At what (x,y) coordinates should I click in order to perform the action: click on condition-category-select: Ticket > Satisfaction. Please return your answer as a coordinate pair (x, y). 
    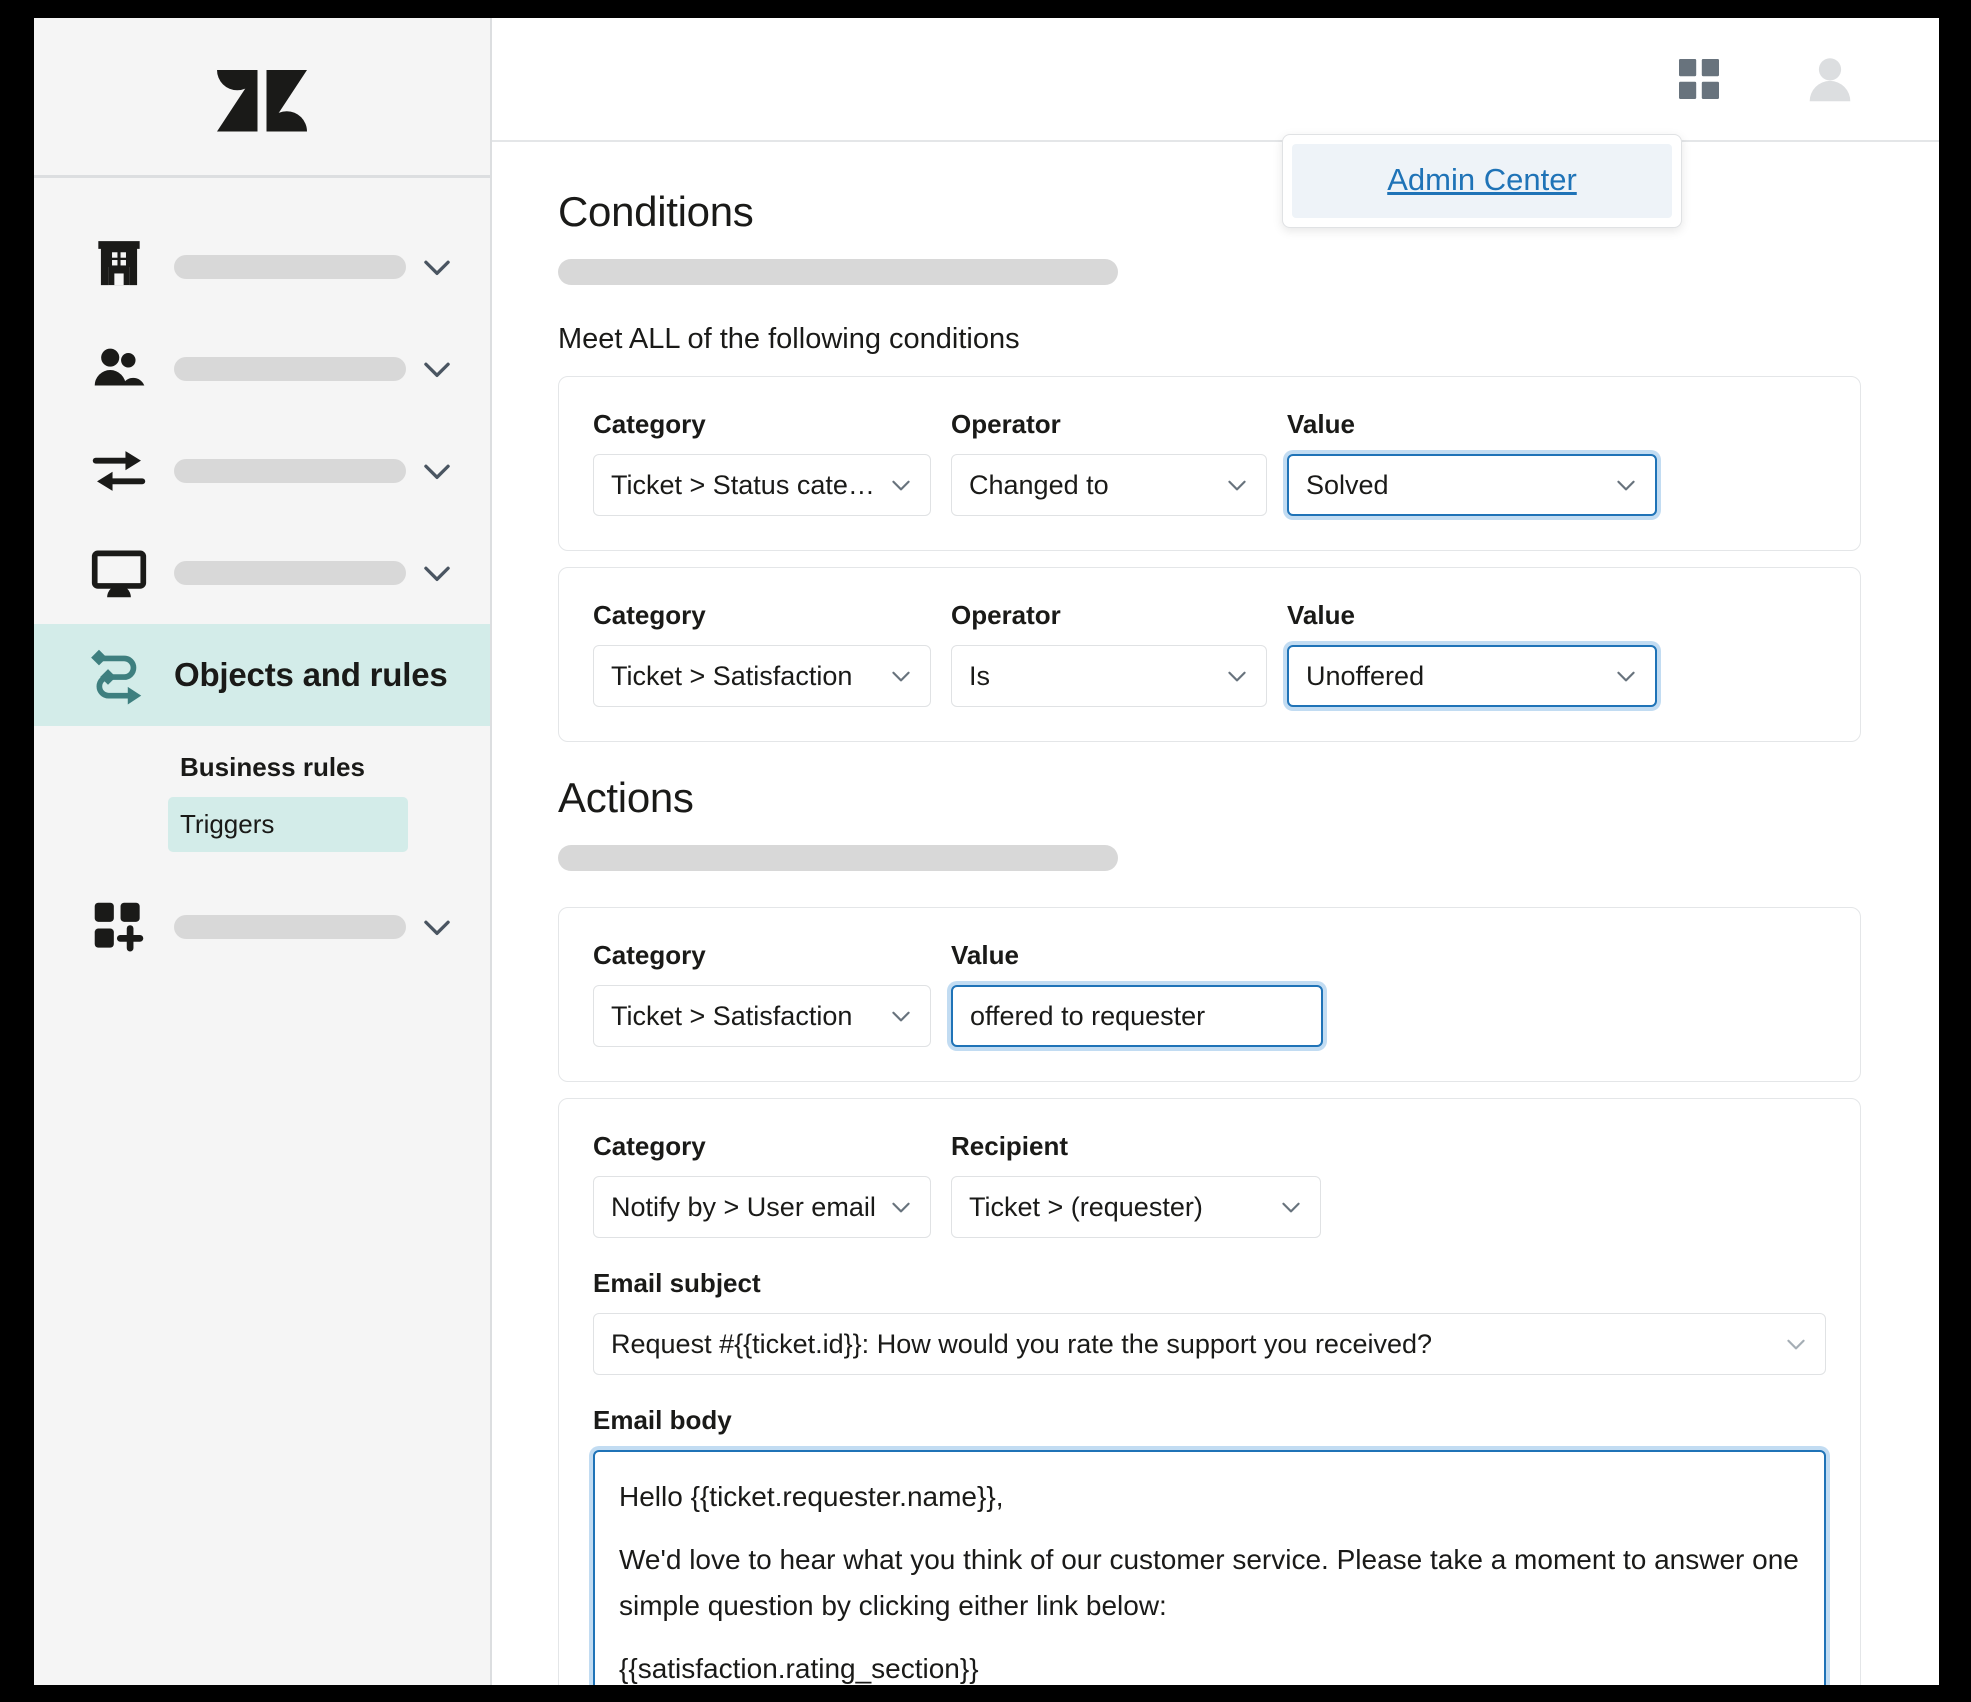
    Looking at the image, I should click on (762, 676).